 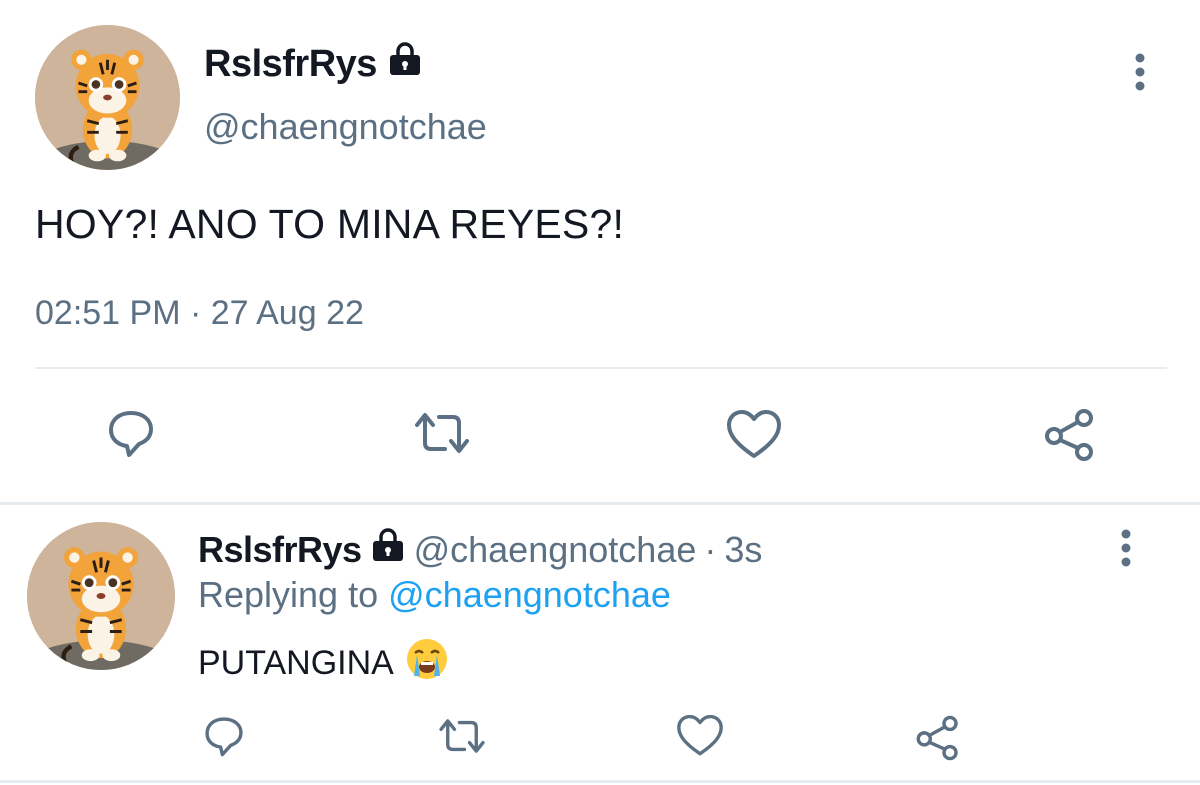 I want to click on tweet-text: PUTANGINA, so click(x=324, y=663).